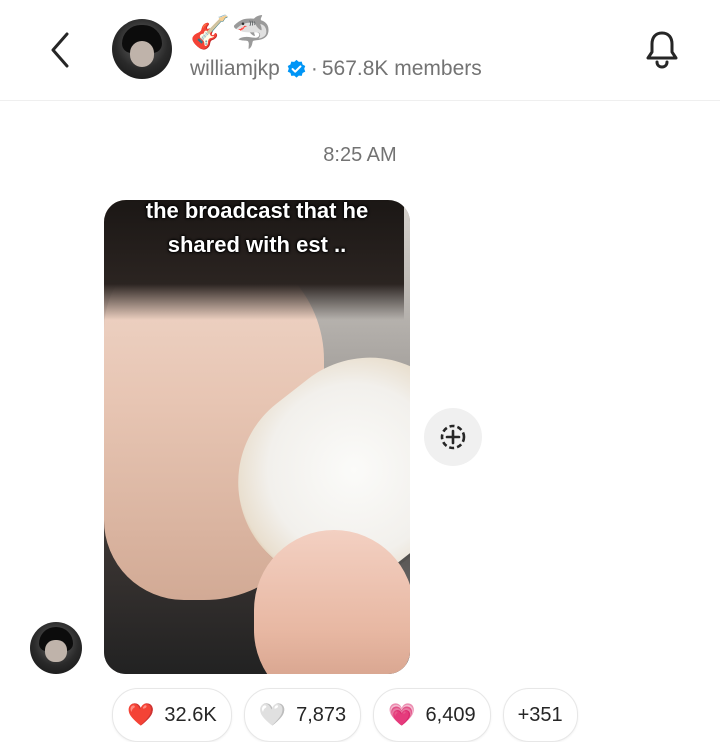  What do you see at coordinates (257, 244) in the screenshot?
I see `video-caption-line2: shared with est ..` at bounding box center [257, 244].